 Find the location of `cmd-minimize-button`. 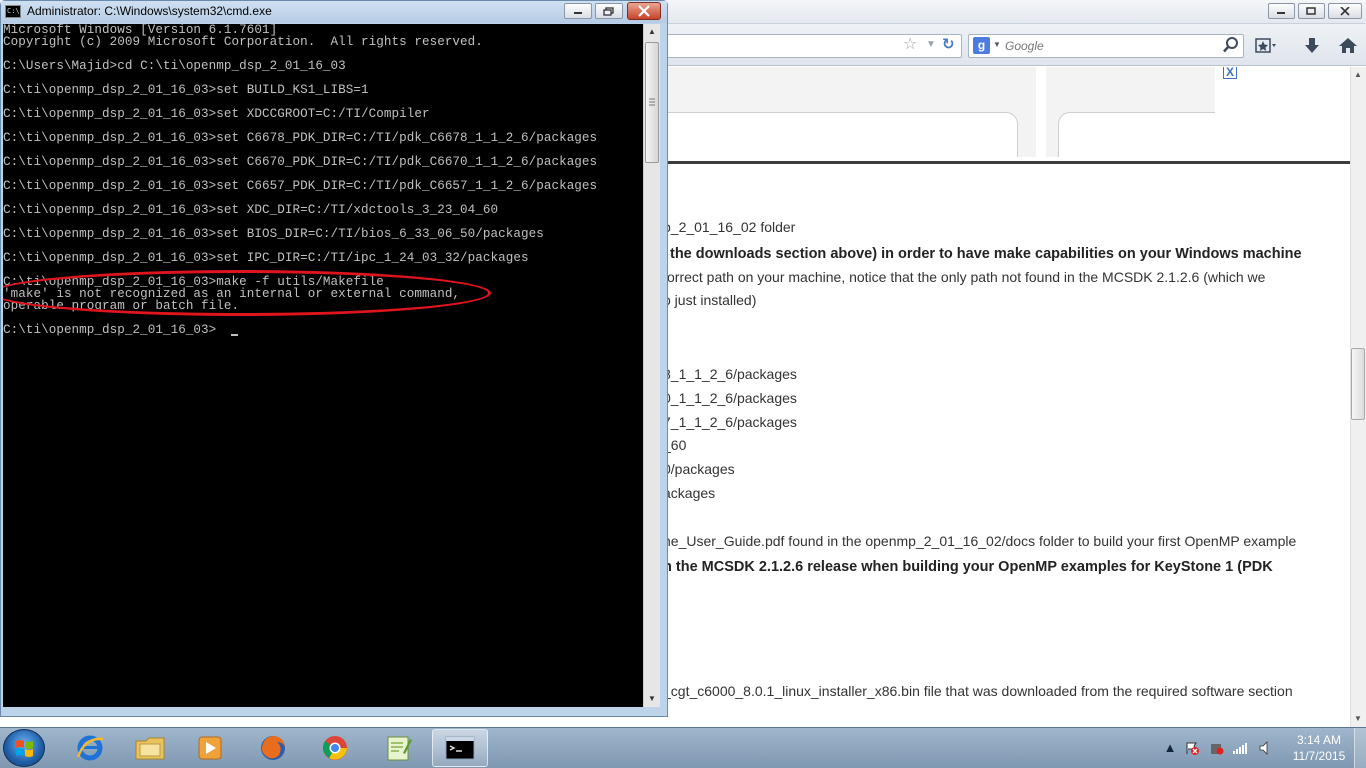

cmd-minimize-button is located at coordinates (578, 11).